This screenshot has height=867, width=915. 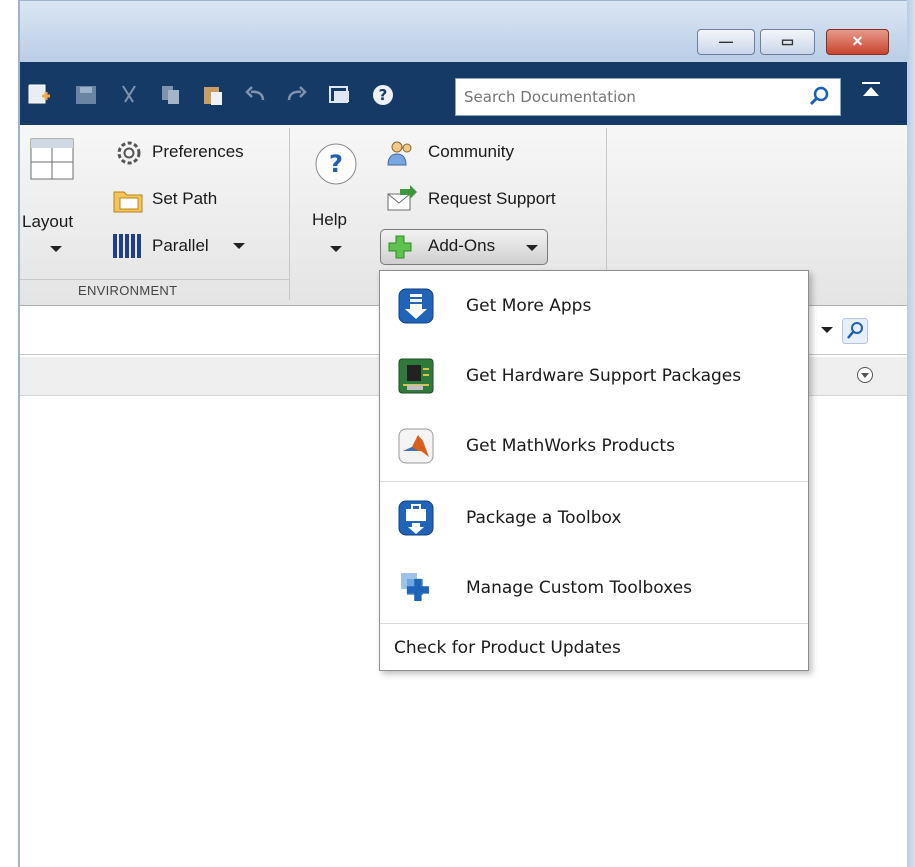 I want to click on ribbon-separator, so click(x=289, y=214).